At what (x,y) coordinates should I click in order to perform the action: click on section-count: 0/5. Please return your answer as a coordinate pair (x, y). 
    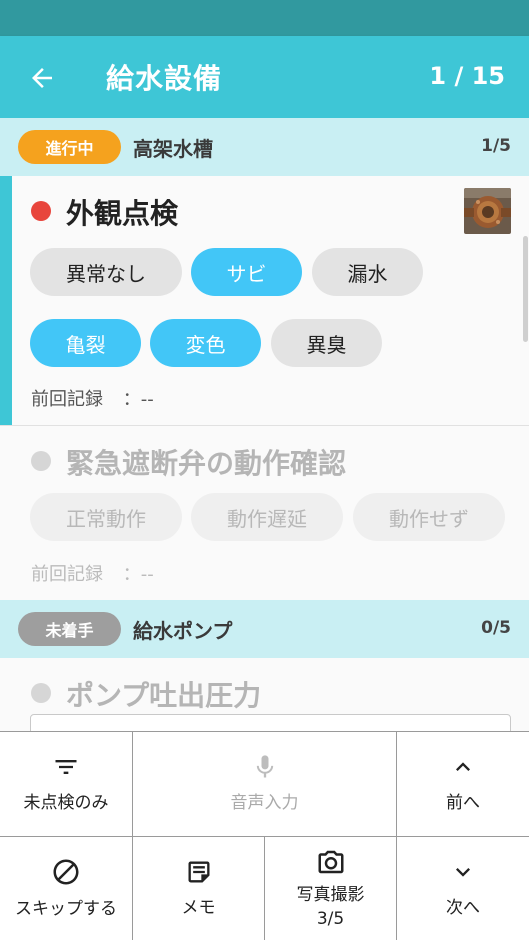
    Looking at the image, I should click on (496, 628).